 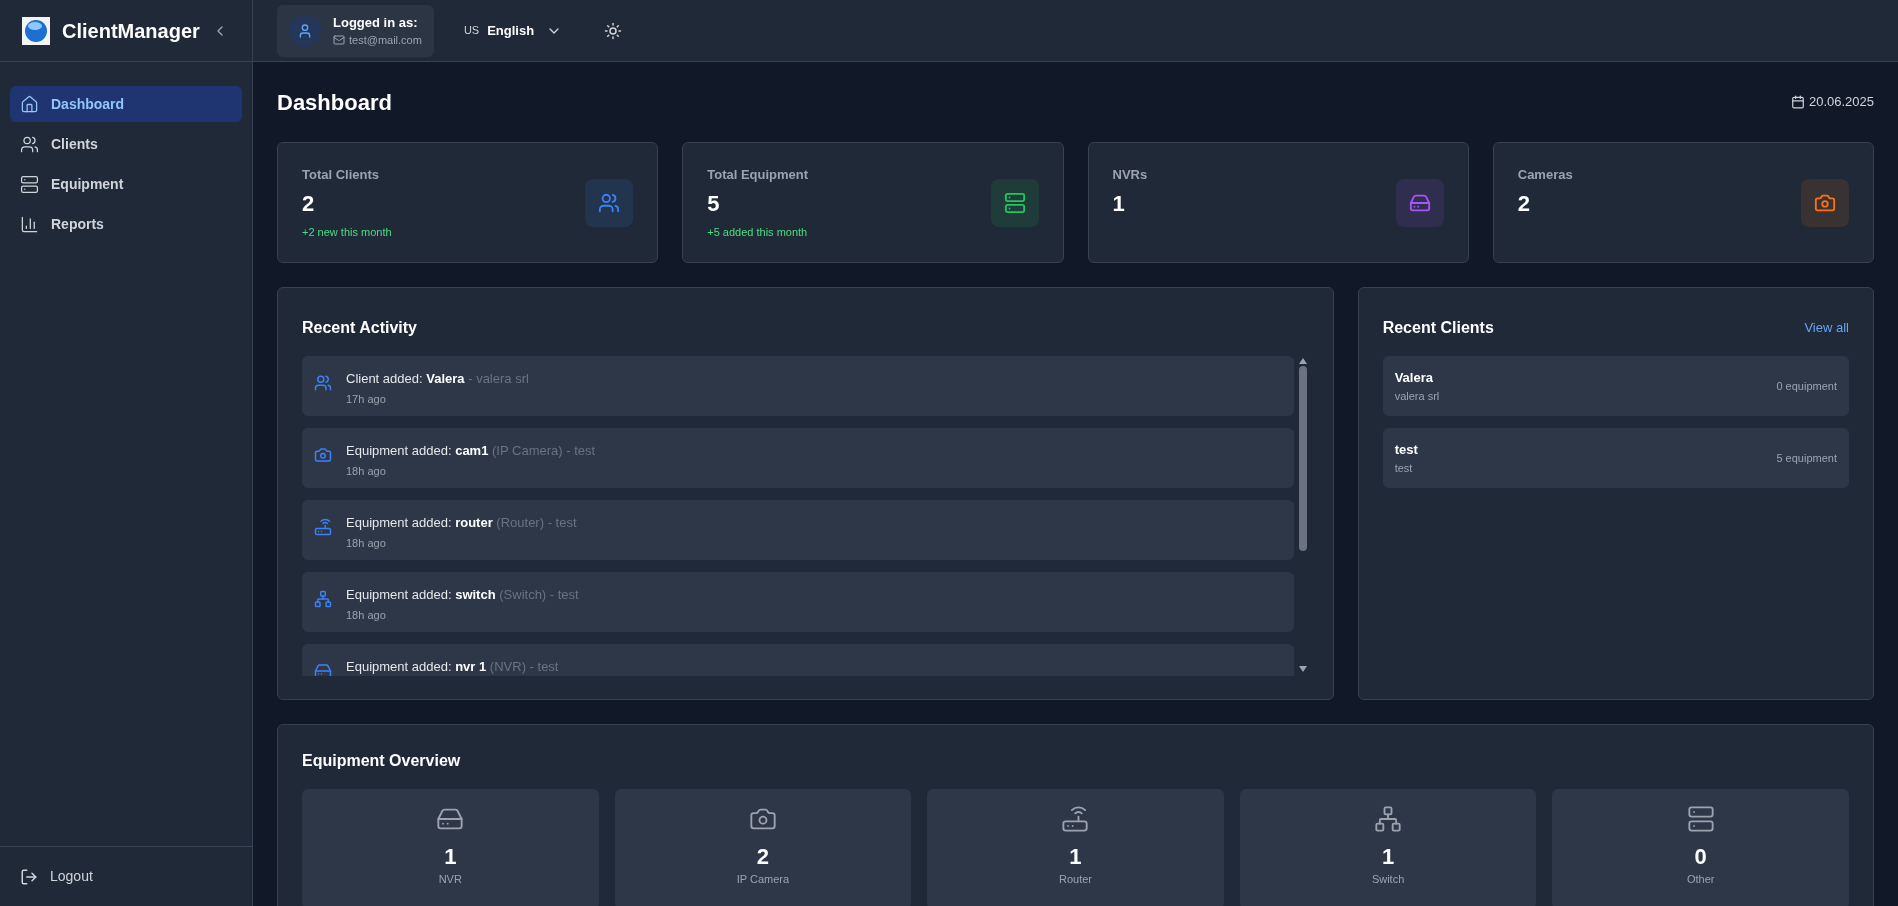 I want to click on camera-icon, so click(x=323, y=455).